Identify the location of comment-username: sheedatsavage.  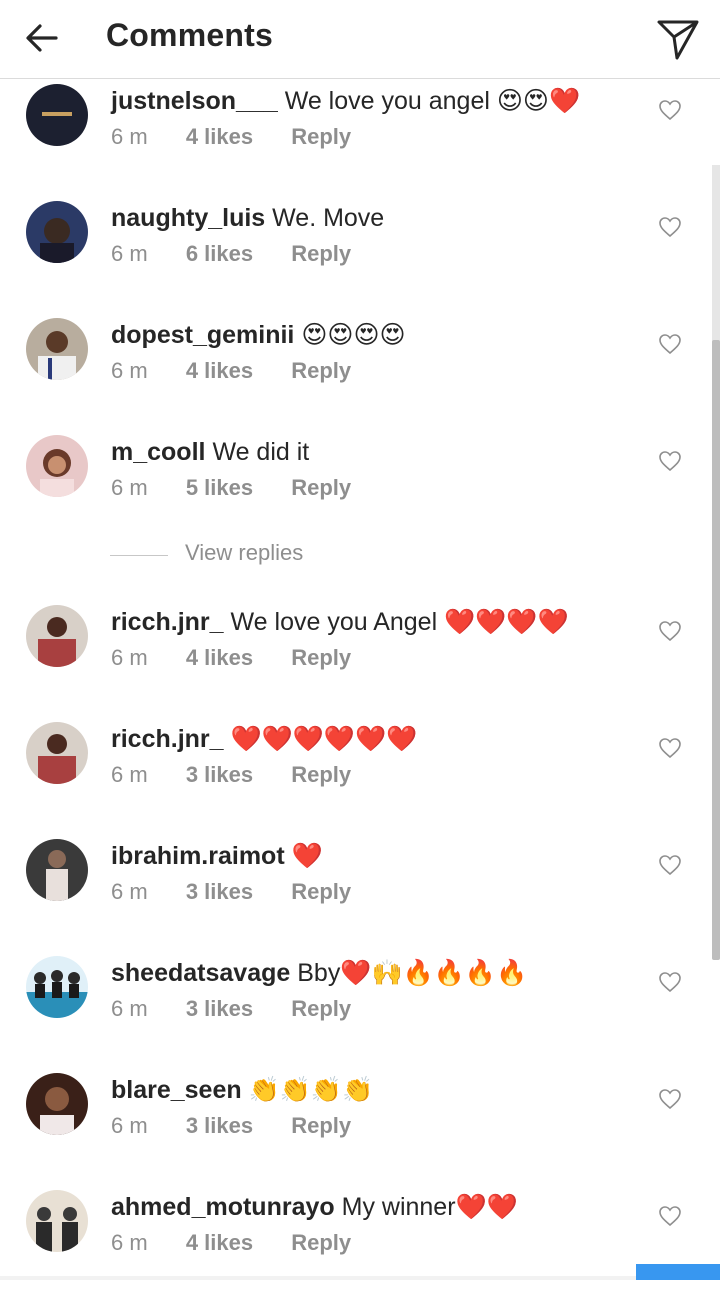
(200, 973).